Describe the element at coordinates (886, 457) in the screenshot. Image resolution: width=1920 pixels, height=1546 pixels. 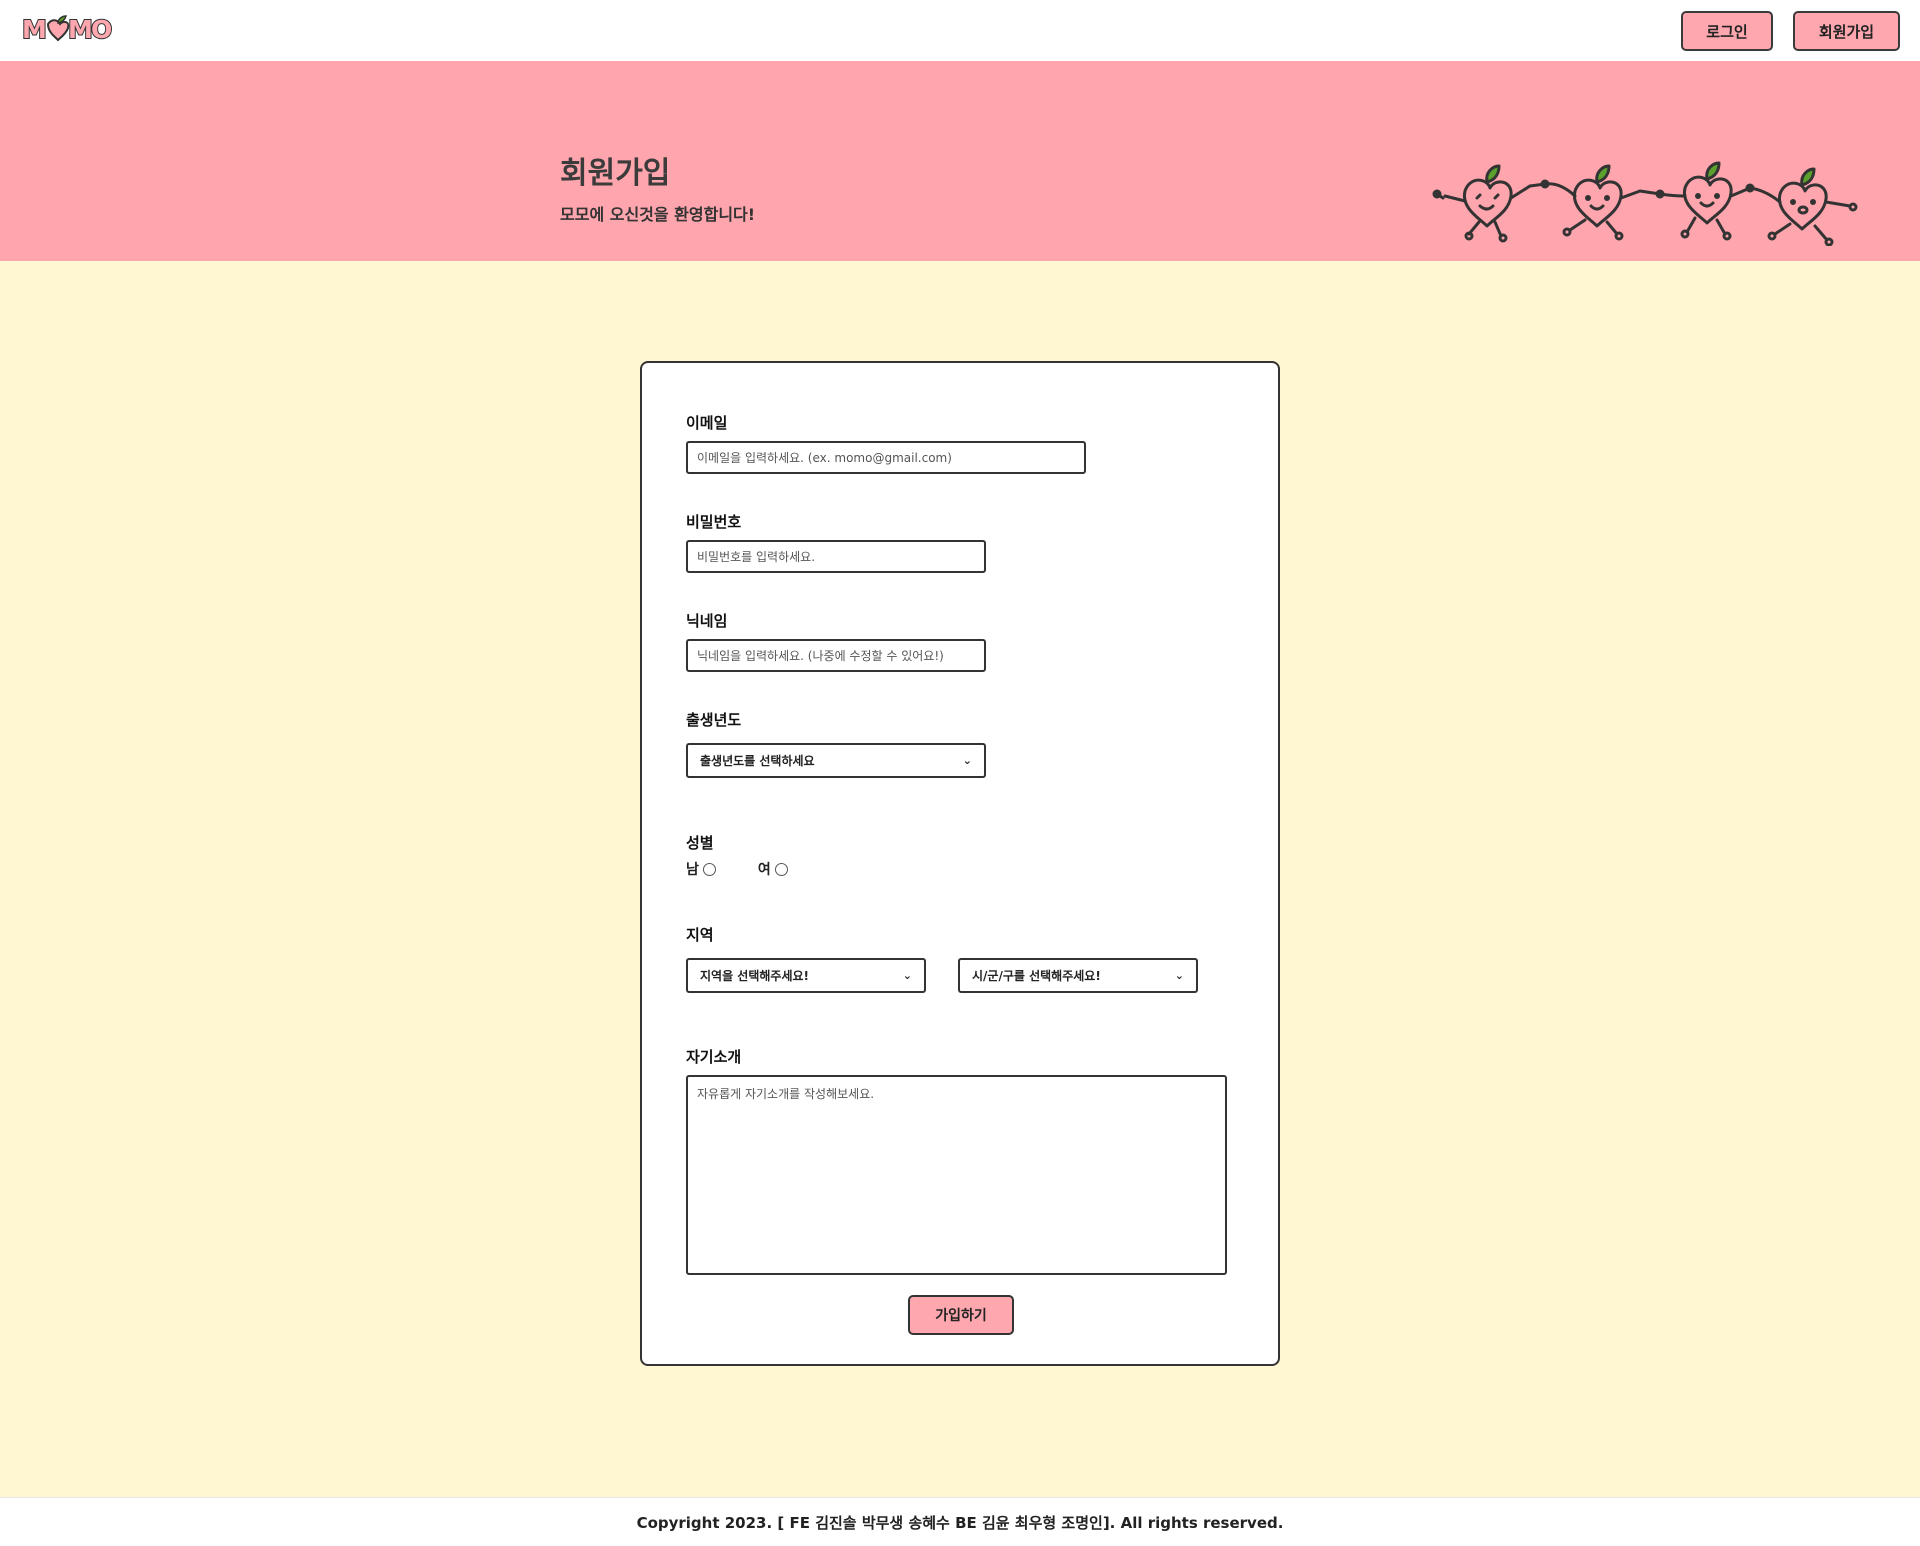
I see `email-input` at that location.